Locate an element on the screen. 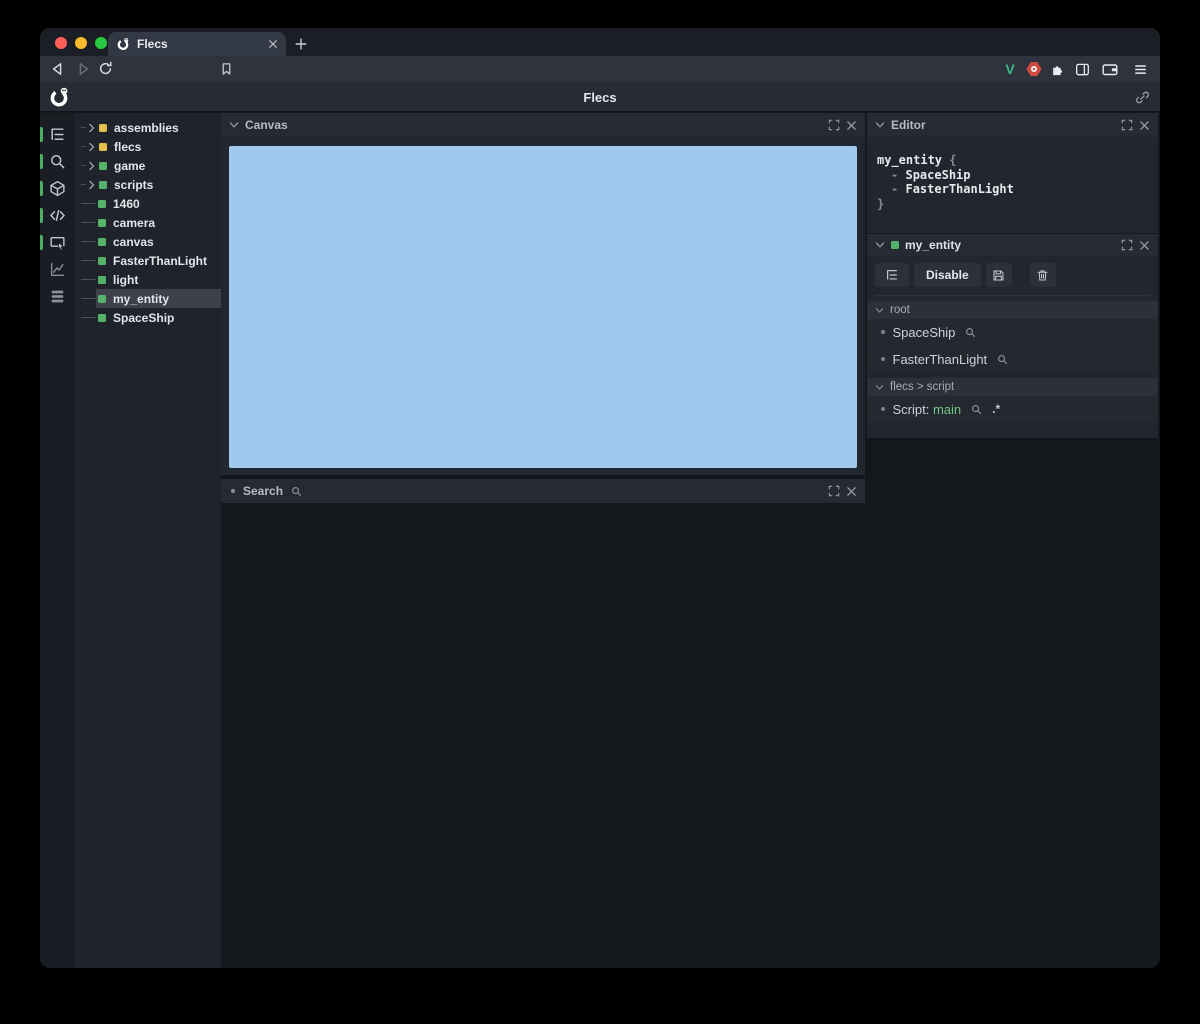  code-icon is located at coordinates (57, 215).